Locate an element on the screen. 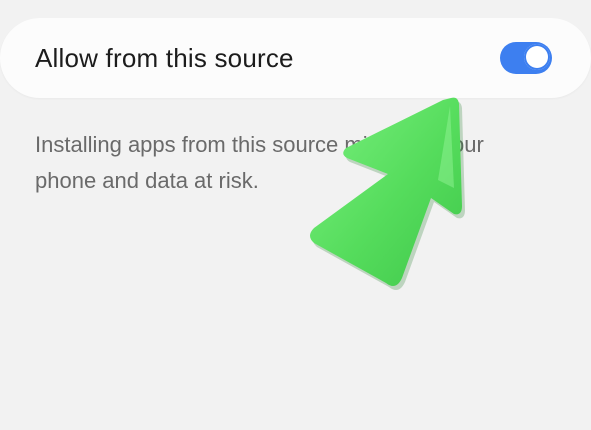 Image resolution: width=591 pixels, height=430 pixels. toggle-knob is located at coordinates (537, 57).